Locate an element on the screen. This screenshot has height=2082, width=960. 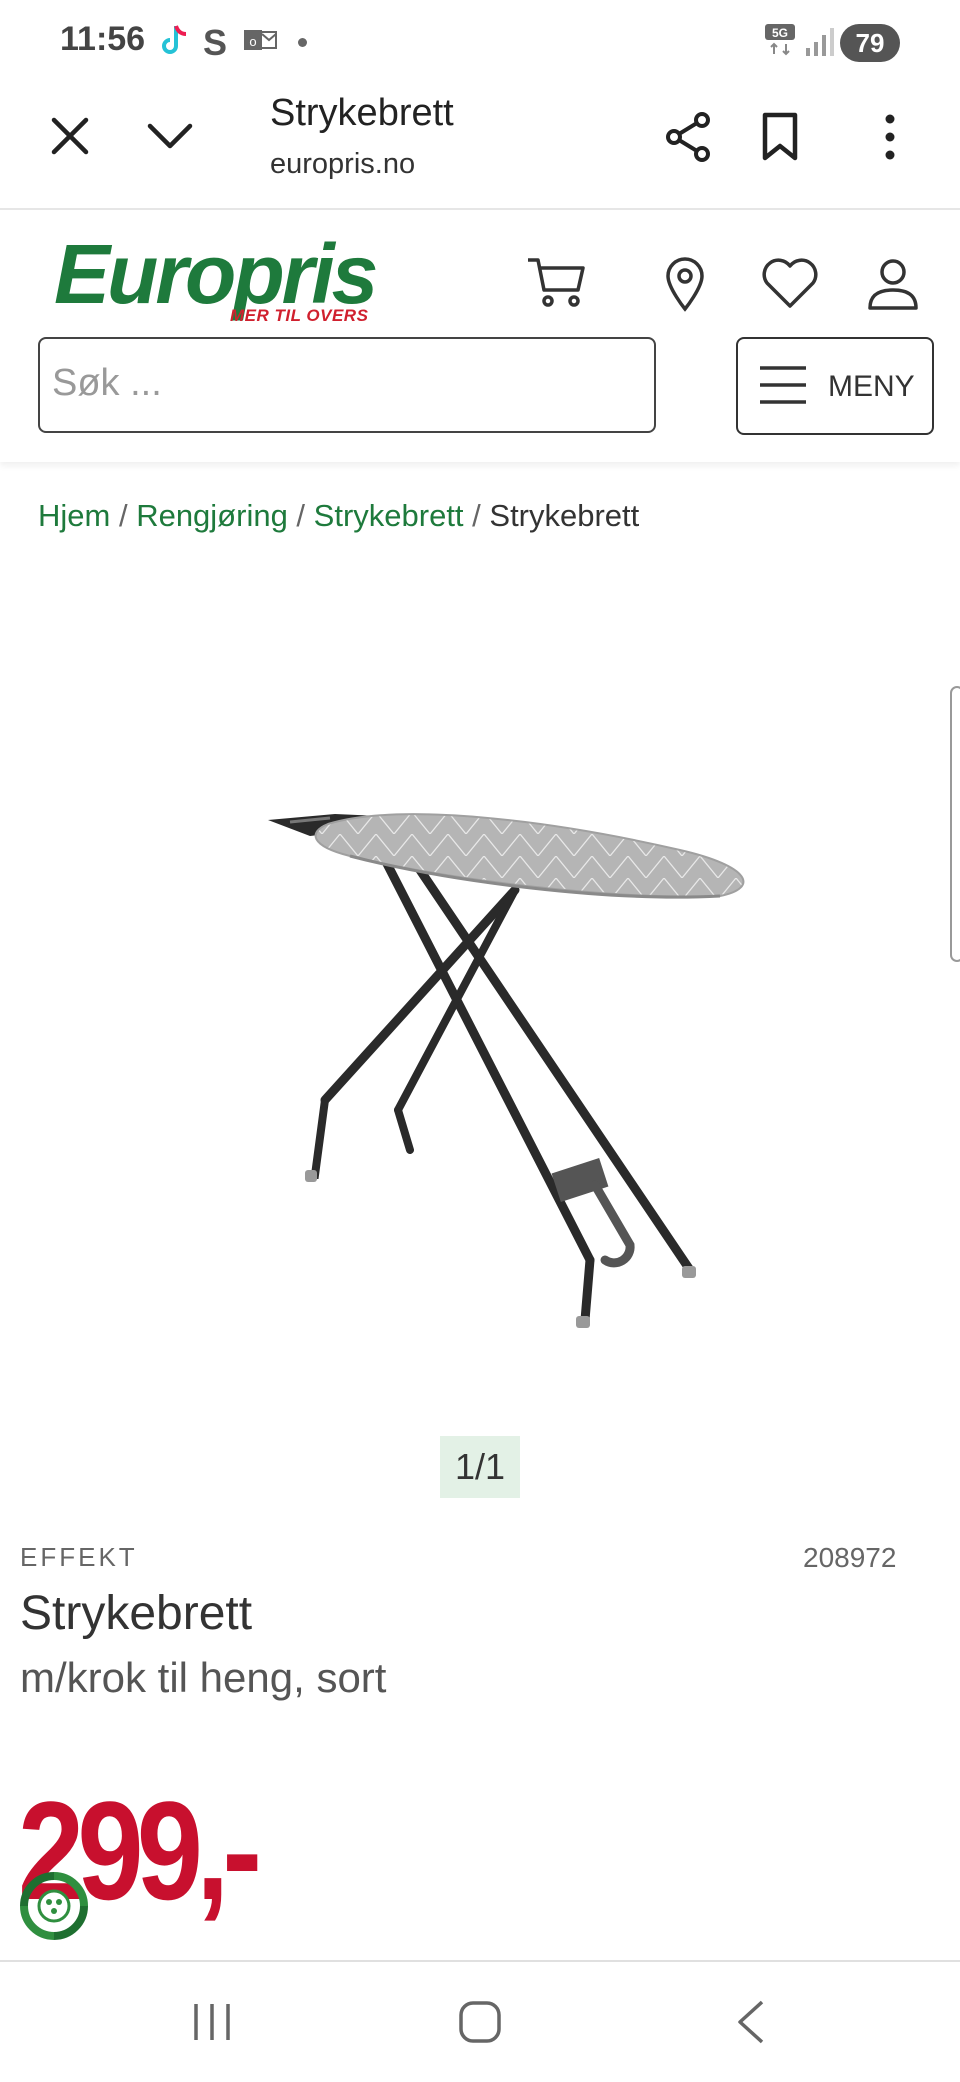
s-app-icon: S is located at coordinates (215, 42).